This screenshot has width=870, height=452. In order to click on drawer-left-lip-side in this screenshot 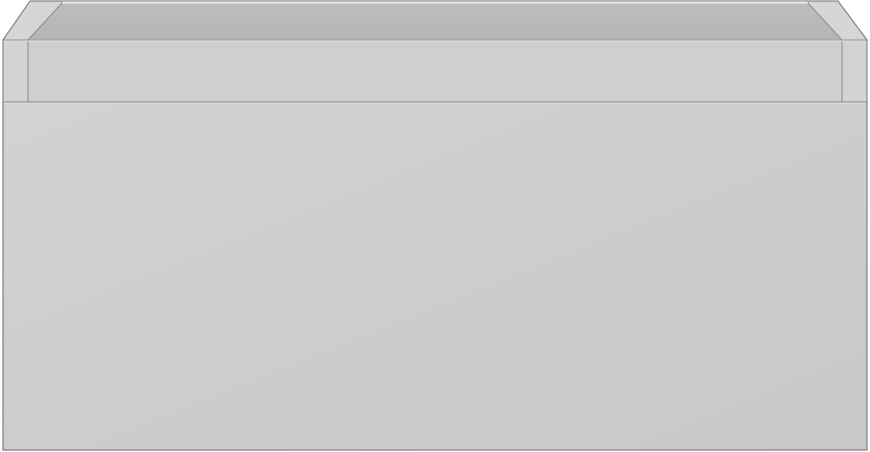, I will do `click(15, 71)`.